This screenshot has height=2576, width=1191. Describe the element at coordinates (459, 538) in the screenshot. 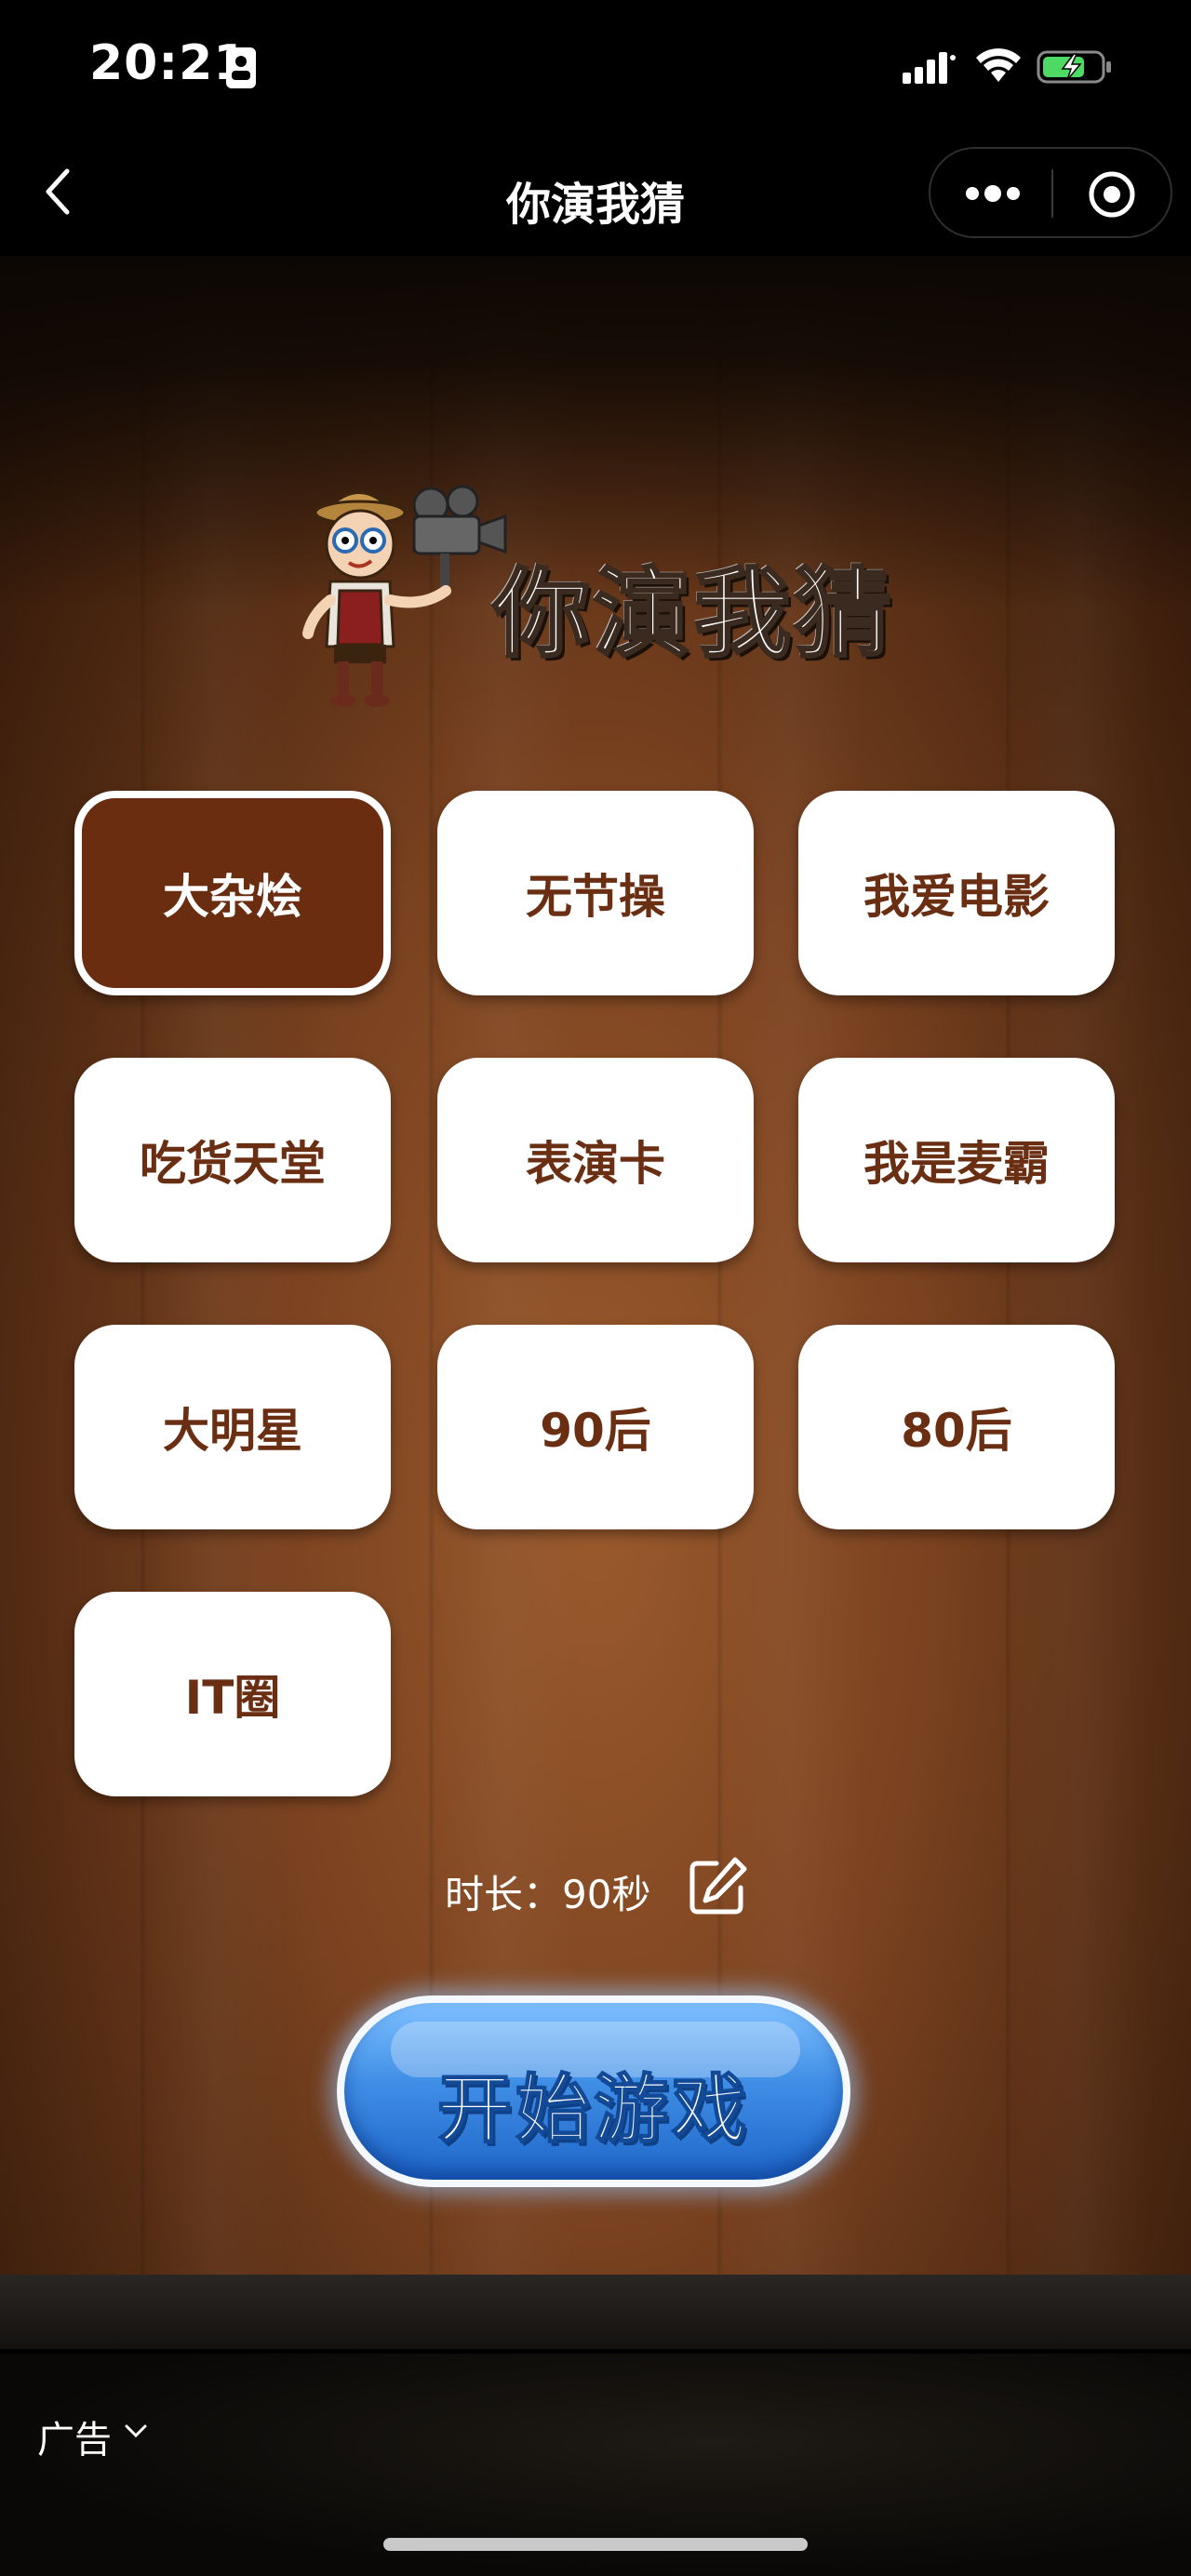

I see `movie-camera-icon` at that location.